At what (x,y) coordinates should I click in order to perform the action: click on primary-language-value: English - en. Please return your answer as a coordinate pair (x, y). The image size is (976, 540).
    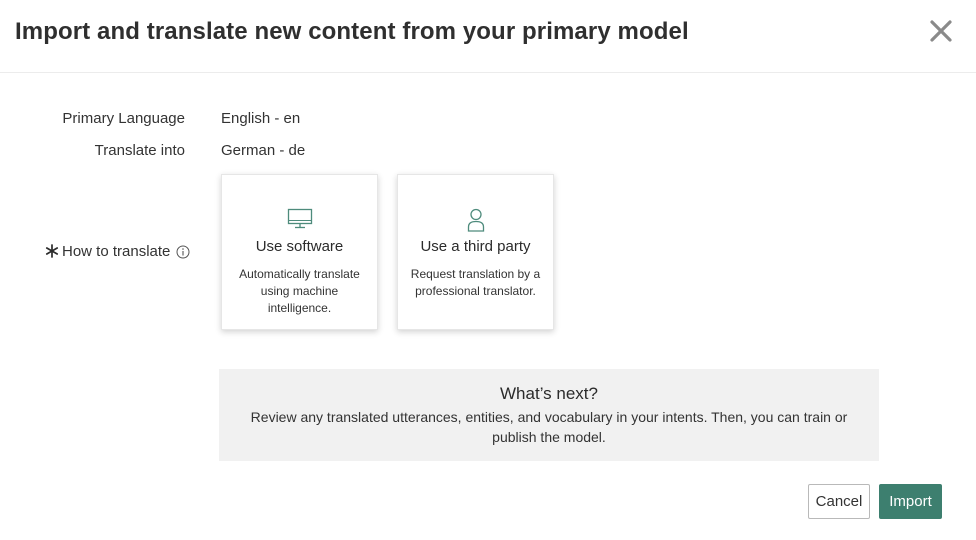
    Looking at the image, I should click on (261, 118).